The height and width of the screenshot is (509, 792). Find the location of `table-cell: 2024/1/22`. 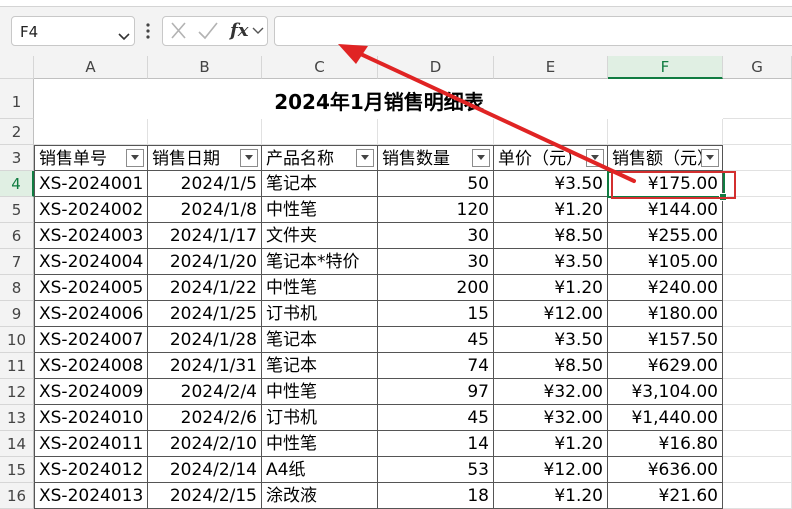

table-cell: 2024/1/22 is located at coordinates (205, 288).